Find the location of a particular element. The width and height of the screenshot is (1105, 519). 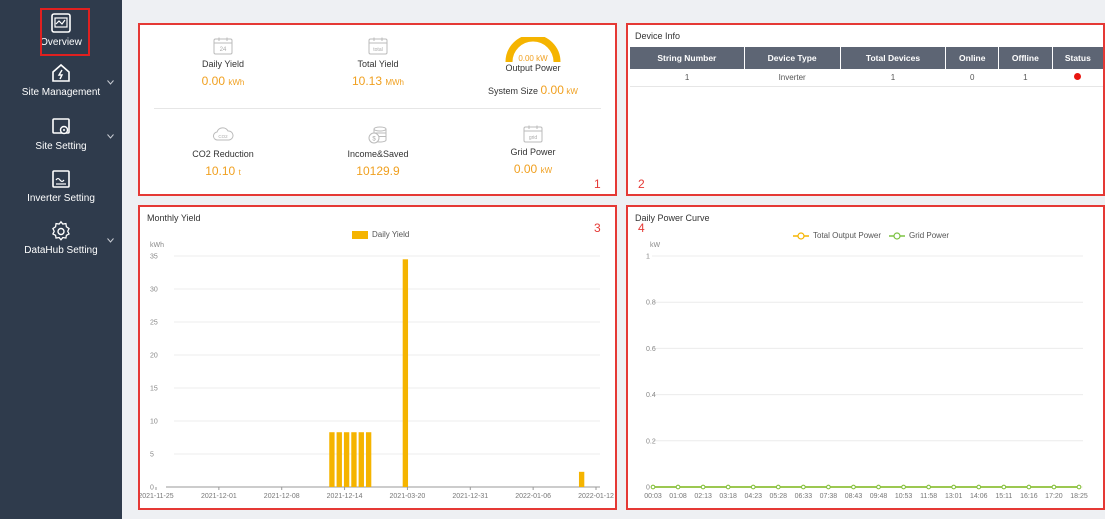

grid-power-tile: grid Grid Power 0.00 kW is located at coordinates (533, 150).